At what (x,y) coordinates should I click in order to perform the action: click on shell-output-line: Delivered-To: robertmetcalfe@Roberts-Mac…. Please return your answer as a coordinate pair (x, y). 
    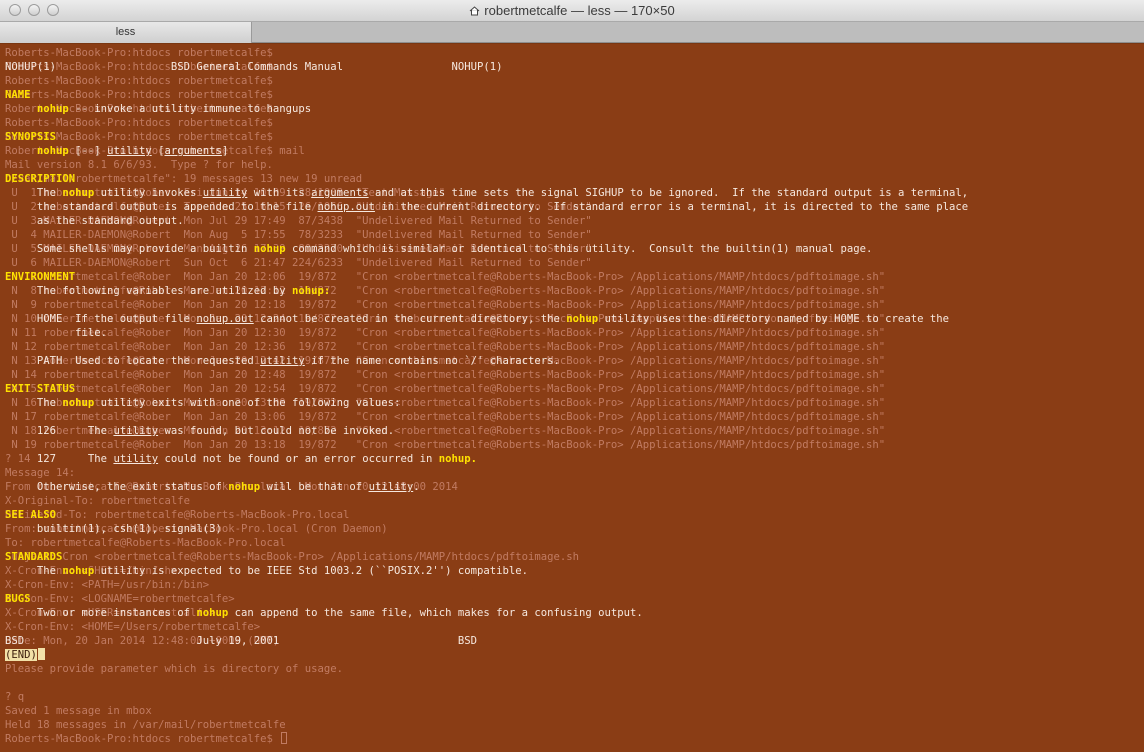
    Looking at the image, I should click on (177, 515).